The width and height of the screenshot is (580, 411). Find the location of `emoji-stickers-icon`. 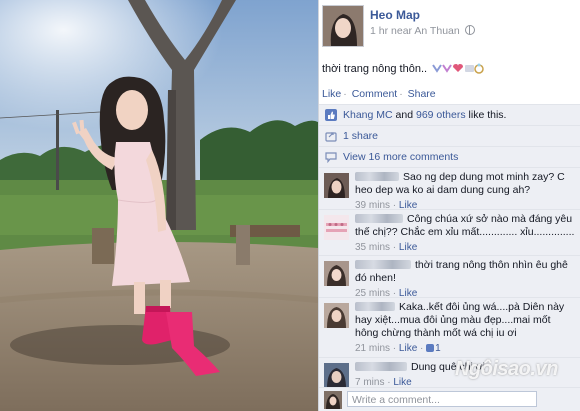

emoji-stickers-icon is located at coordinates (458, 68).